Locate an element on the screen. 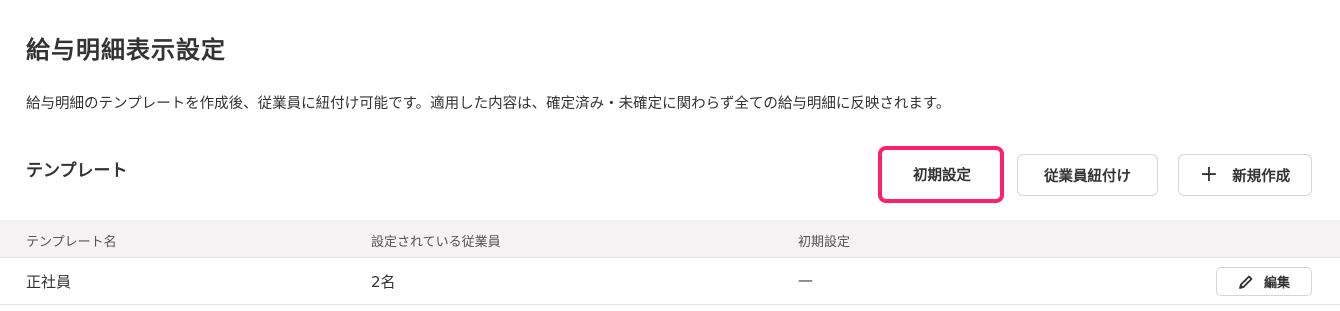  column-header-assigned-employees: 設定されている従業員 is located at coordinates (436, 242).